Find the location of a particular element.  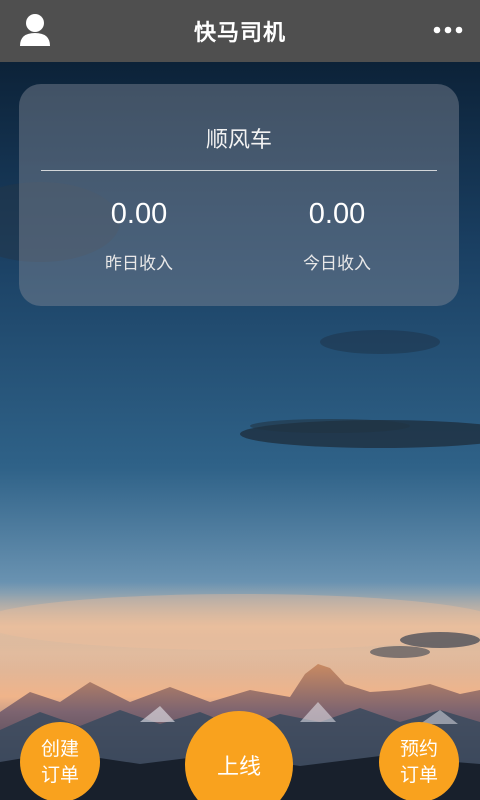

reserve-order-button: 预约订单 is located at coordinates (419, 761).